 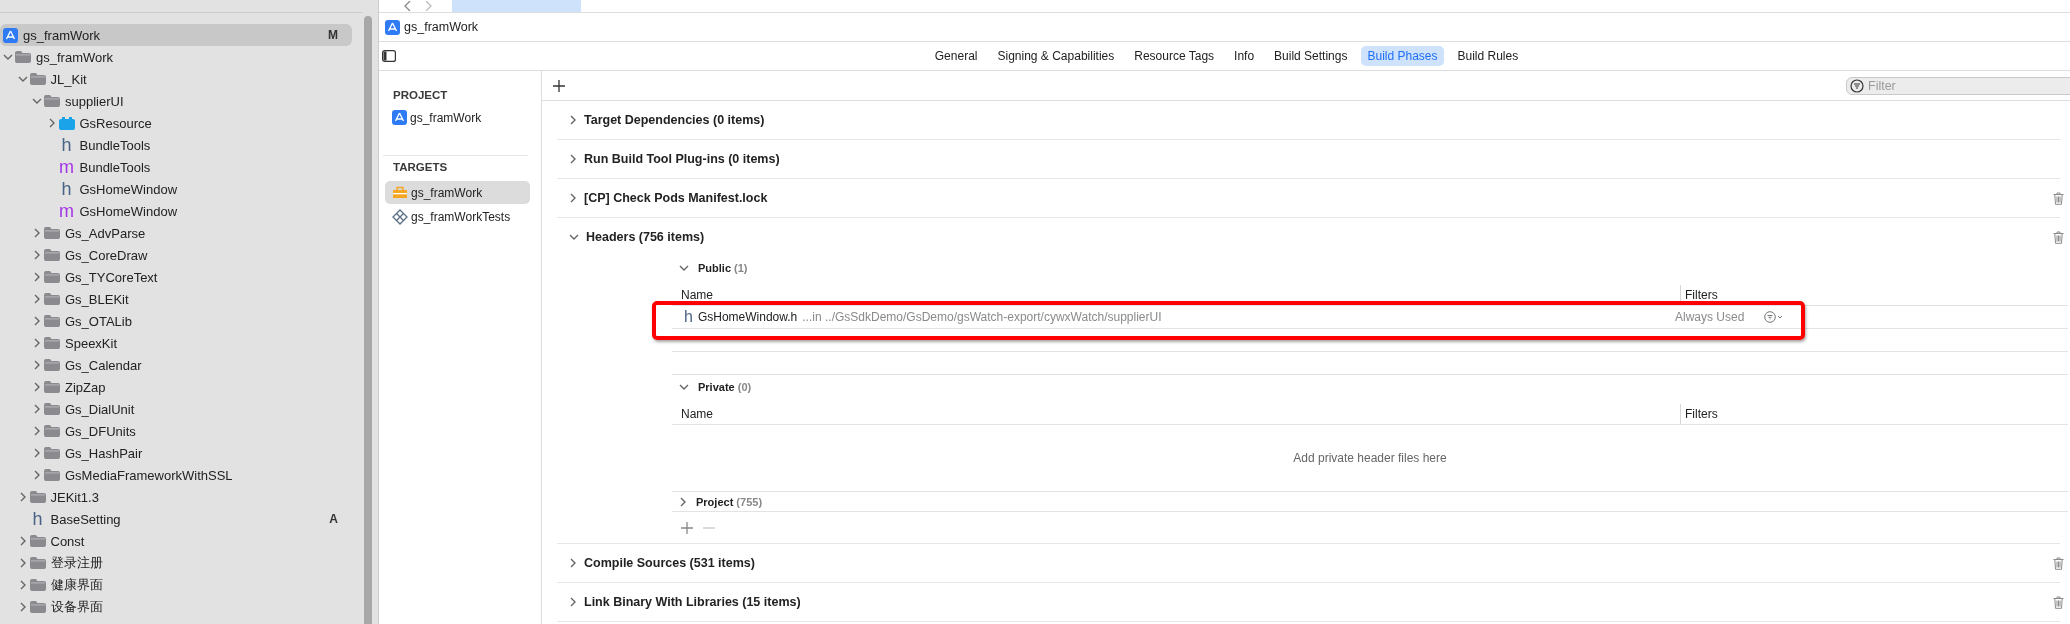 What do you see at coordinates (176, 585) in the screenshot?
I see `navigator-item: 健康界面` at bounding box center [176, 585].